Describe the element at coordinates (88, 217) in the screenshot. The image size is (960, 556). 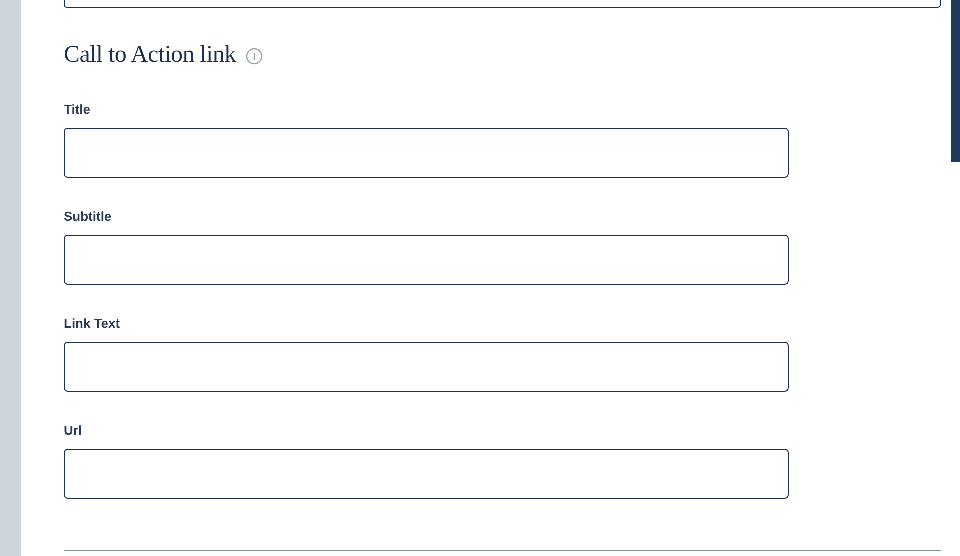
I see `field-label: Subtitle` at that location.